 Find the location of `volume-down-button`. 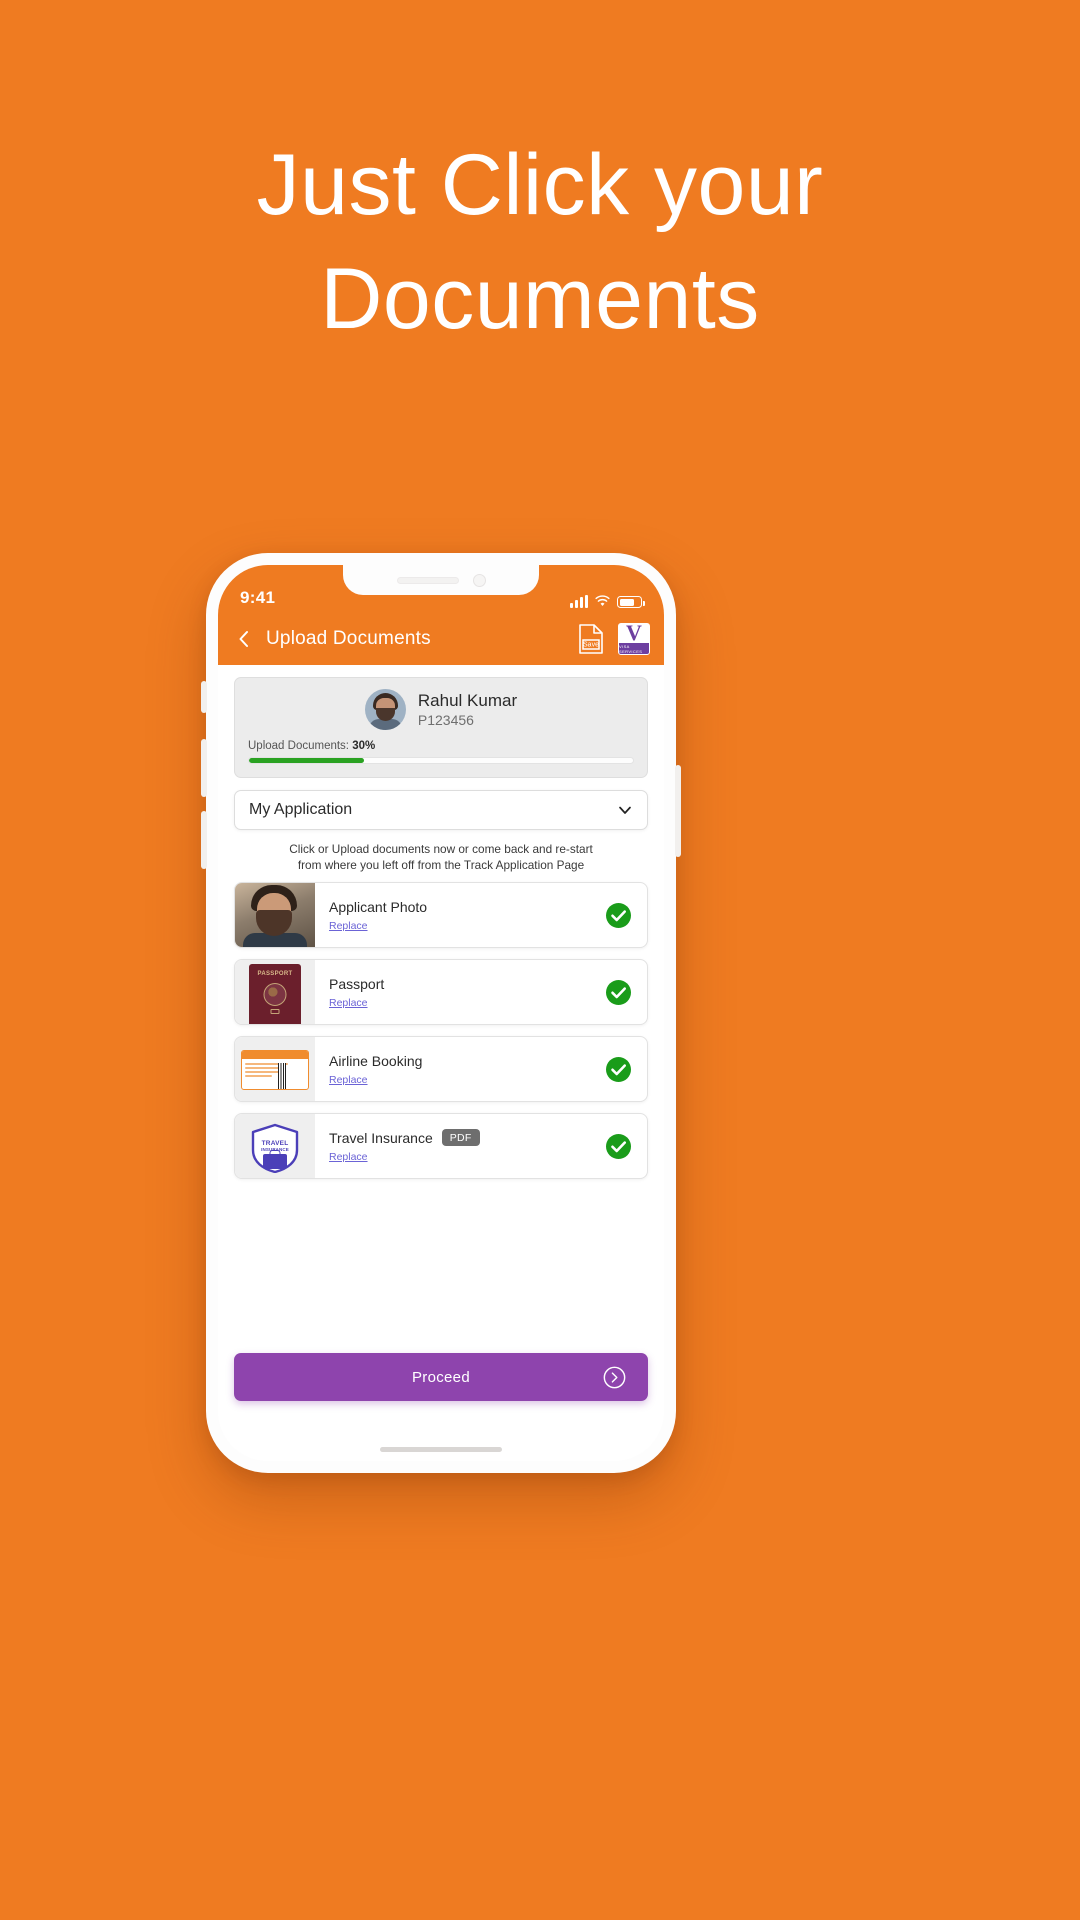

volume-down-button is located at coordinates (204, 840).